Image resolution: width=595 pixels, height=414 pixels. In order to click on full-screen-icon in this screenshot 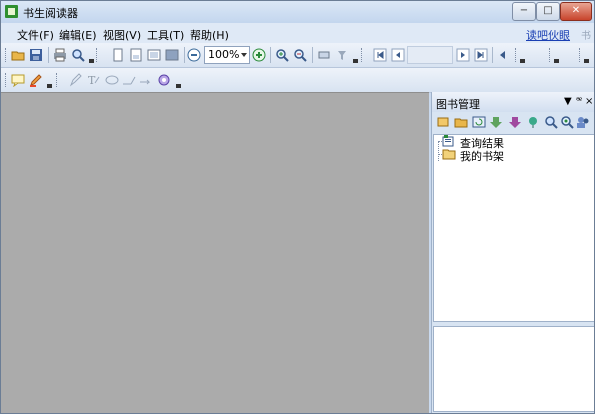, I will do `click(172, 55)`.